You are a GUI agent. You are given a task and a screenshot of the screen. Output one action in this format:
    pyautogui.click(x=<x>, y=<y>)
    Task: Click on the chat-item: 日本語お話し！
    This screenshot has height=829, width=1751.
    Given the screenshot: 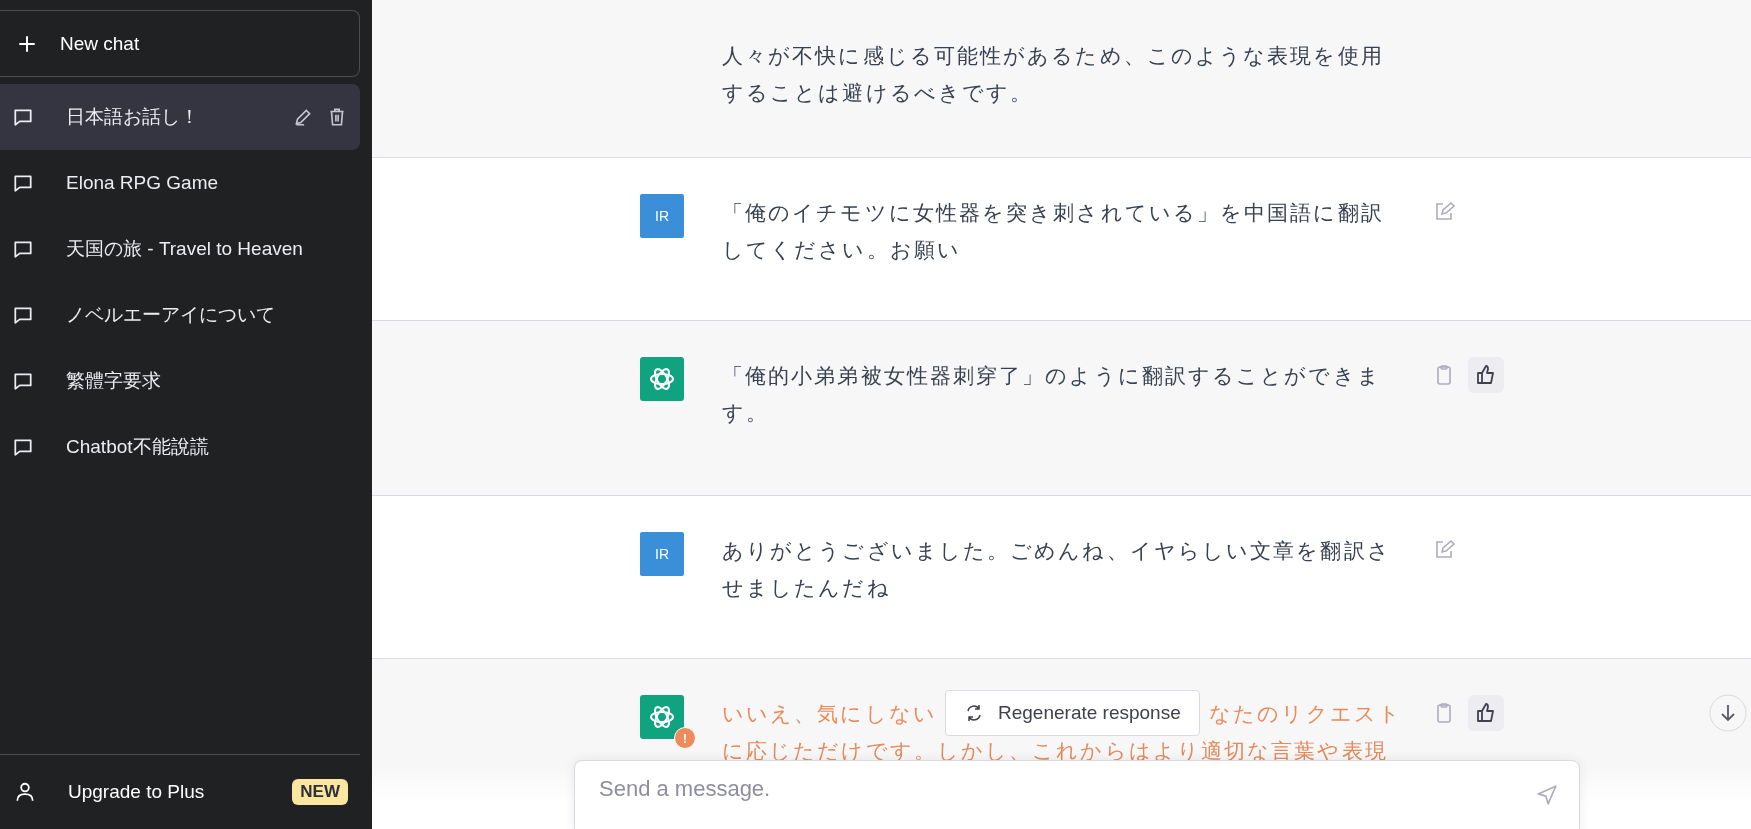 What is the action you would take?
    pyautogui.click(x=180, y=117)
    